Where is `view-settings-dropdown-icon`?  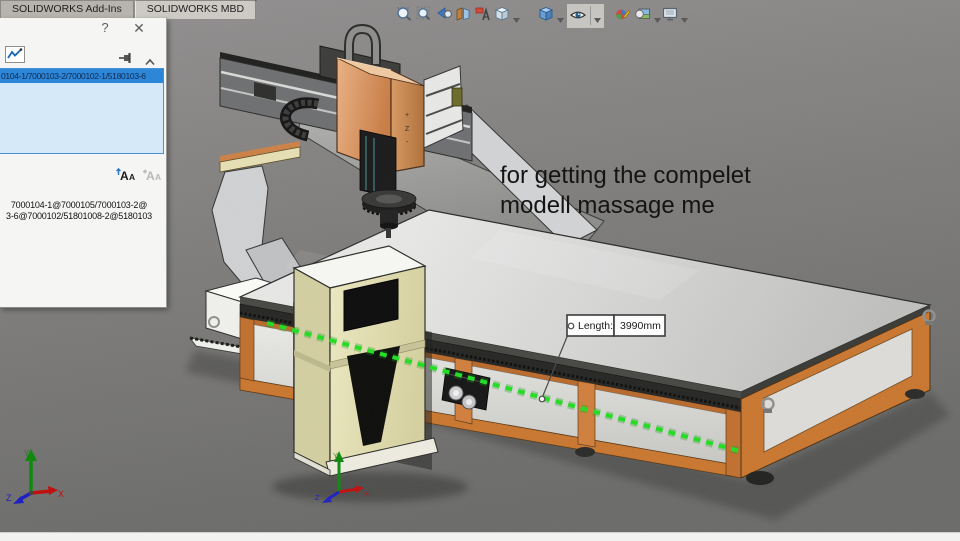
view-settings-dropdown-icon is located at coordinates (684, 17).